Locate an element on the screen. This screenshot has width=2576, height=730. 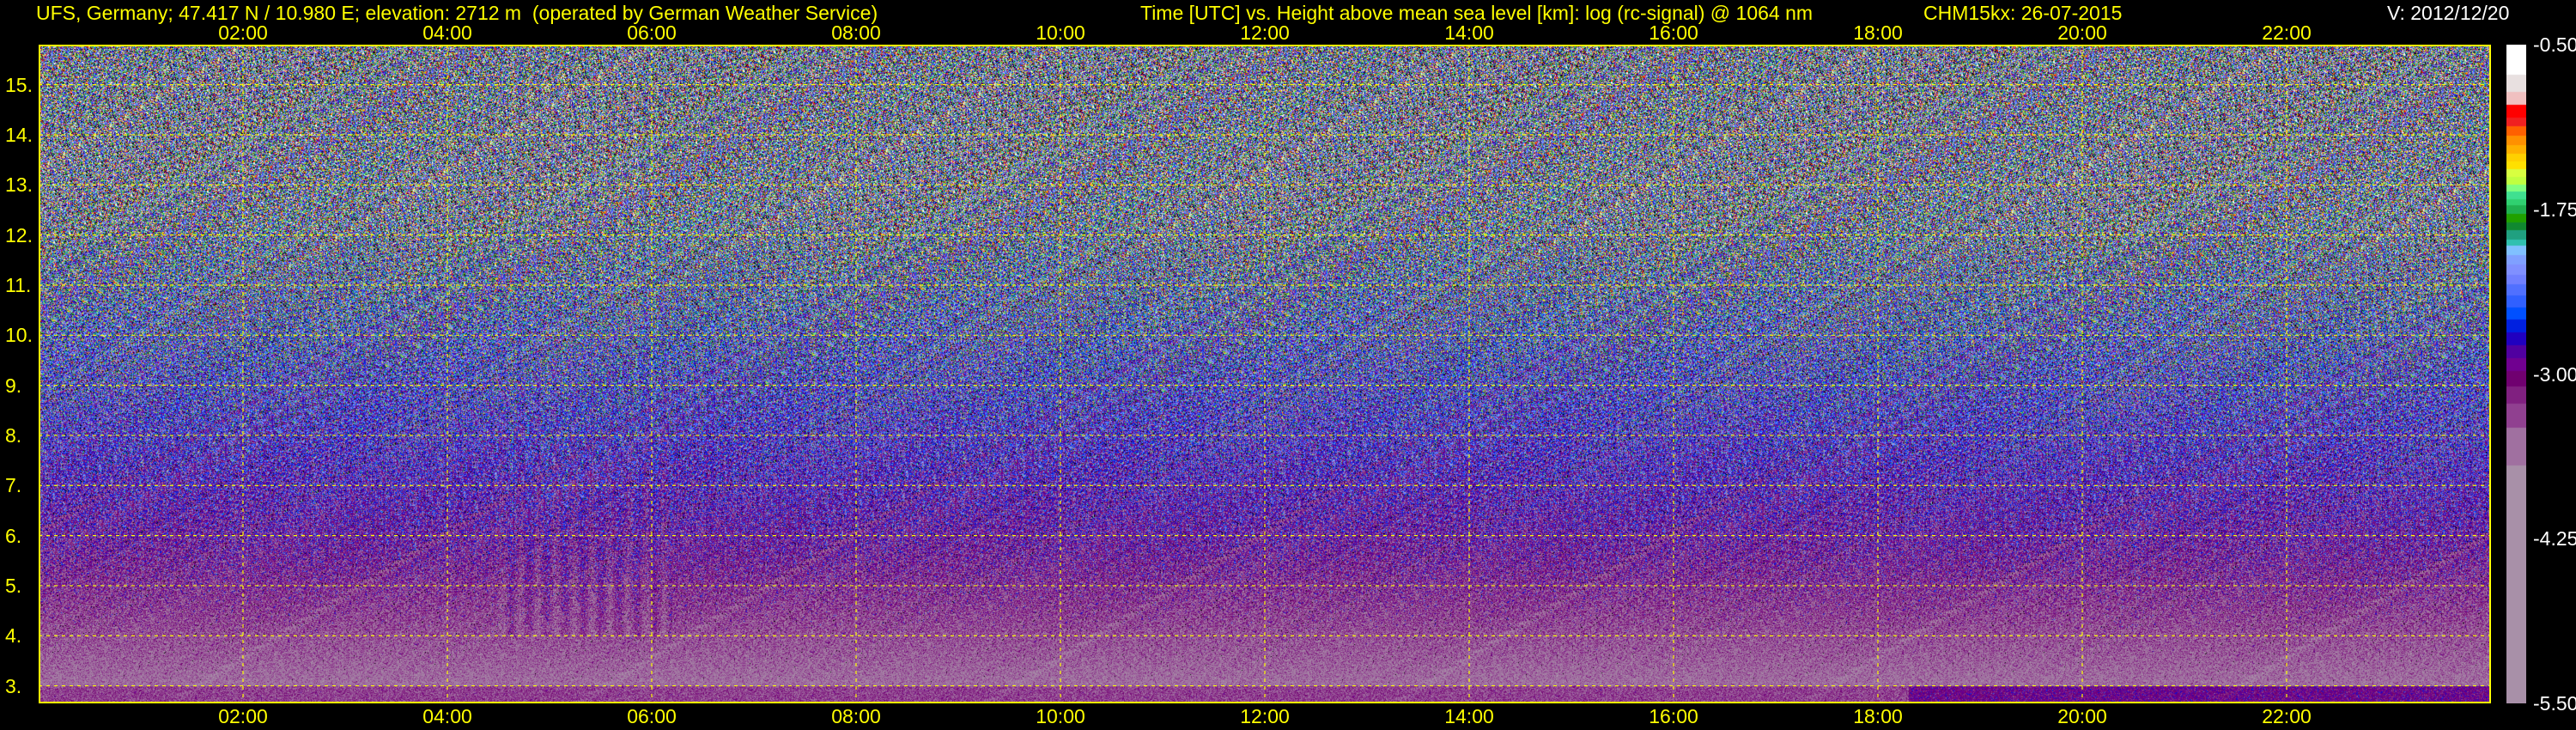
colorbar-tick-label: -0.50 is located at coordinates (2554, 44).